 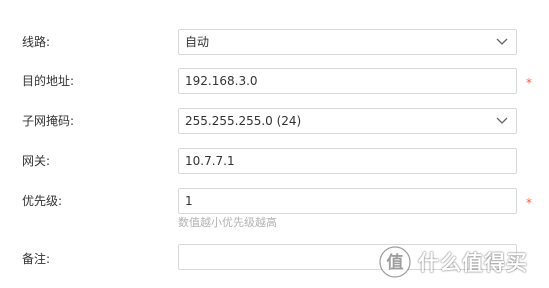 What do you see at coordinates (347, 42) in the screenshot?
I see `route-select: 自动` at bounding box center [347, 42].